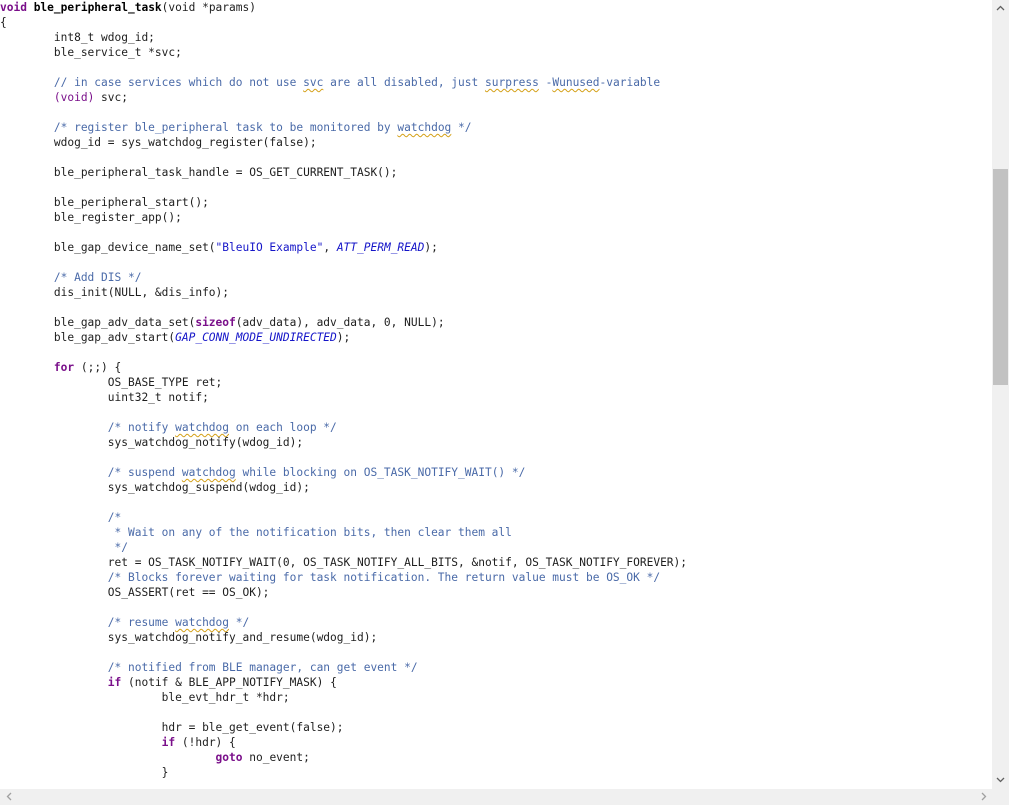  What do you see at coordinates (152, 82) in the screenshot?
I see `code-token: // in case services which do not use` at bounding box center [152, 82].